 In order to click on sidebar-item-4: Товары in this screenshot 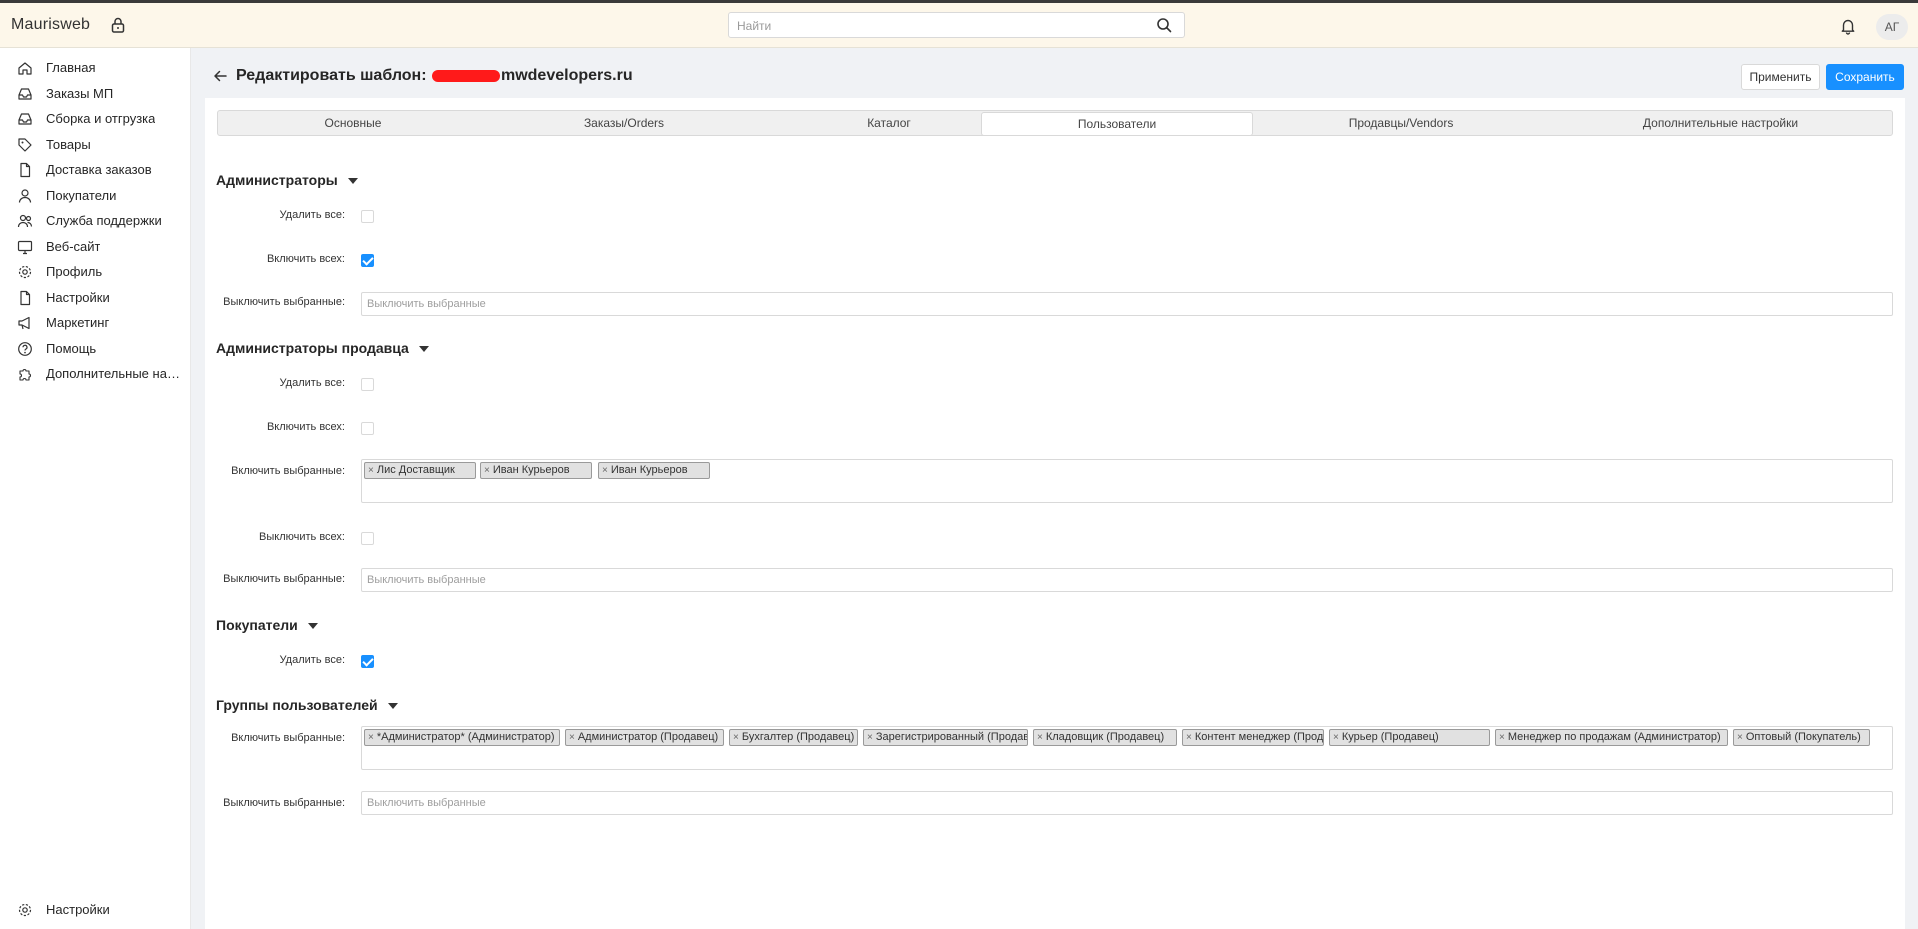, I will do `click(95, 145)`.